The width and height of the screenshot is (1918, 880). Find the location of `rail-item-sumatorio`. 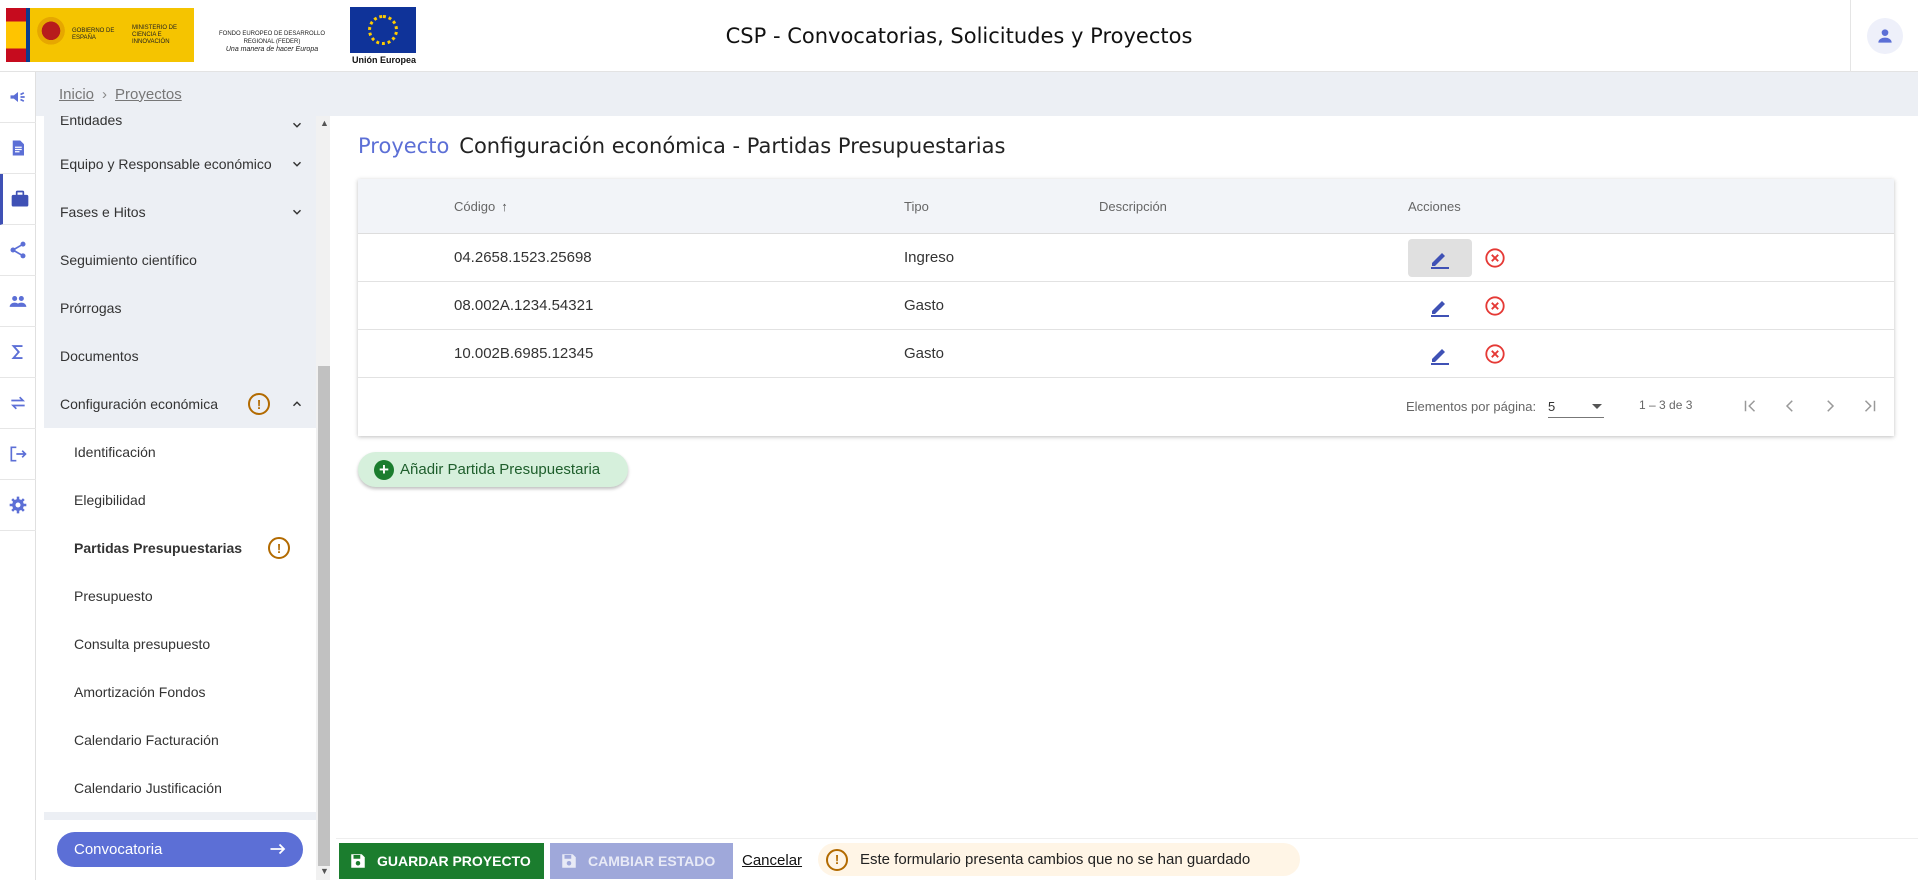

rail-item-sumatorio is located at coordinates (18, 352).